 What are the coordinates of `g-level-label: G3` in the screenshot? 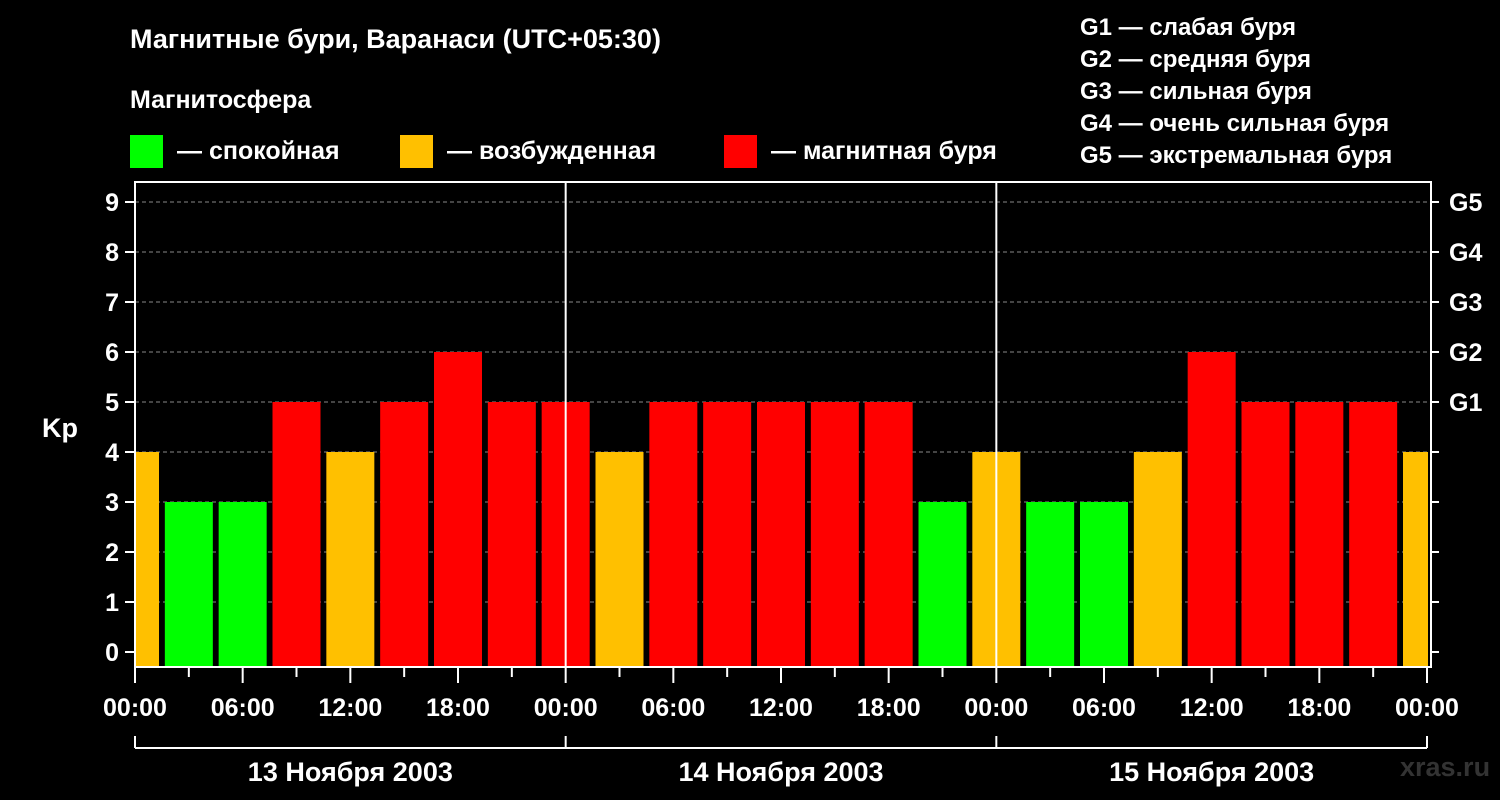 It's located at (1465, 303).